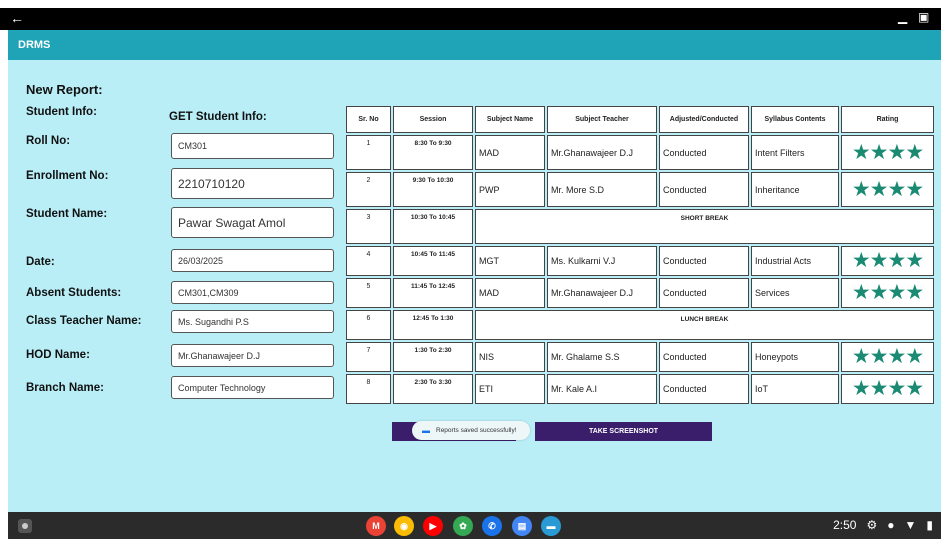 The width and height of the screenshot is (941, 539). I want to click on date-field: 26/03/2025, so click(252, 260).